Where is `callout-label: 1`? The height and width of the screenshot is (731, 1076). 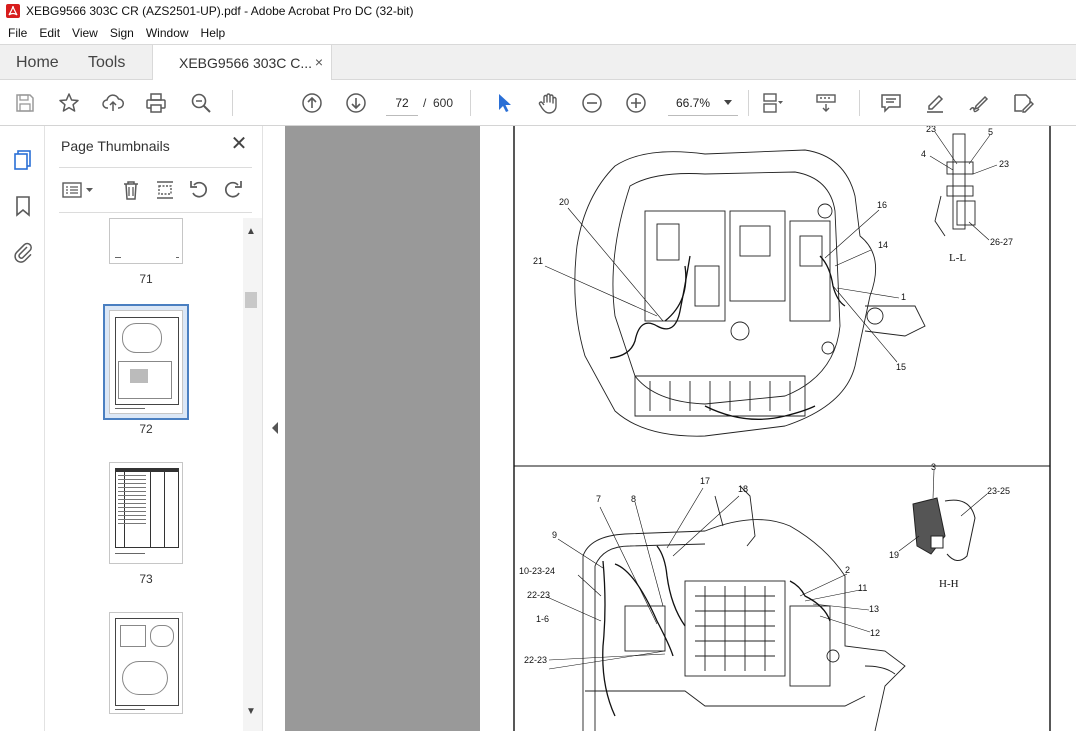
callout-label: 1 is located at coordinates (903, 297).